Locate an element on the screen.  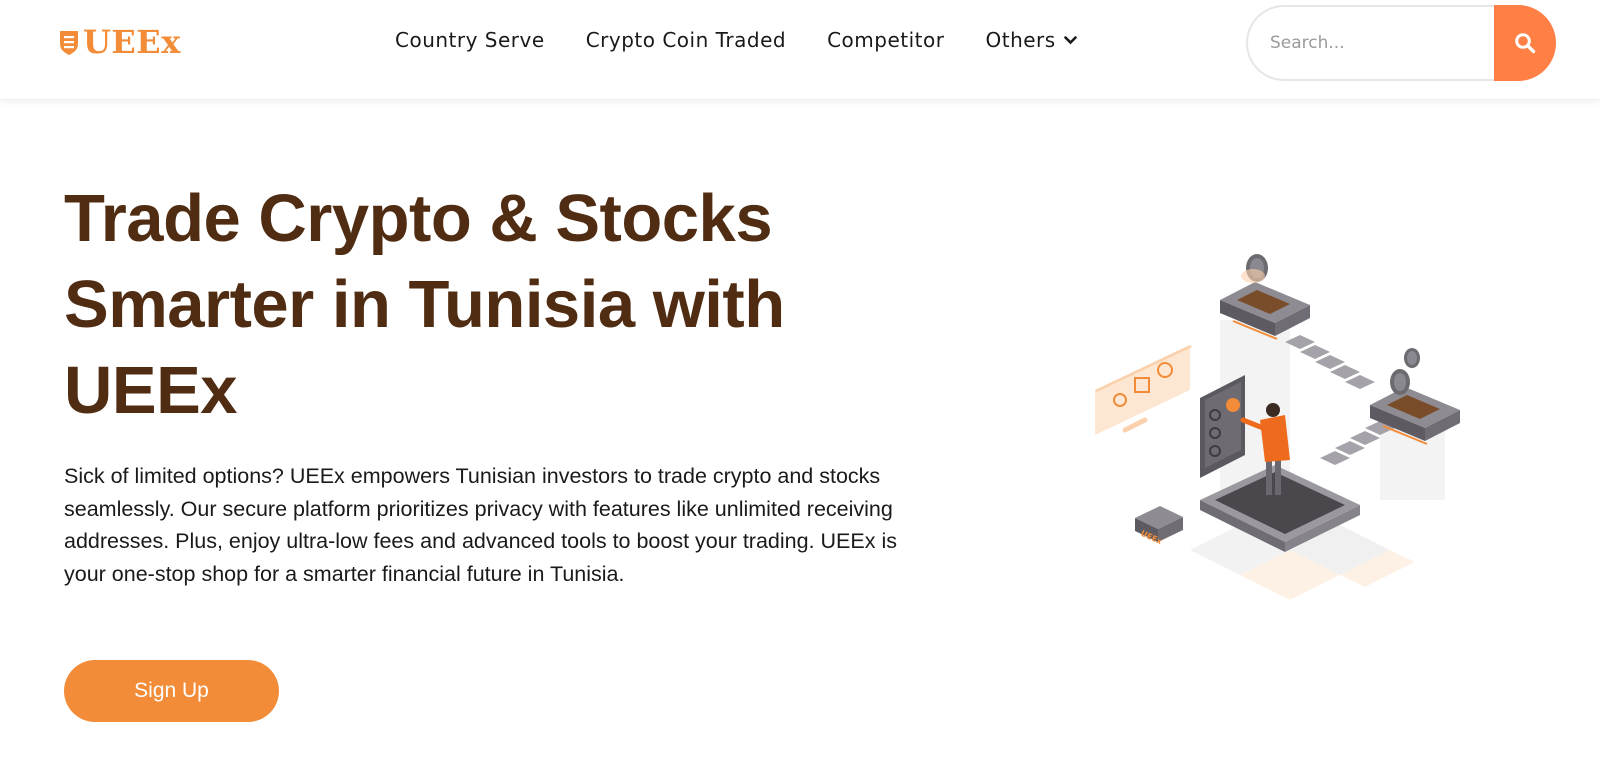
search-icon is located at coordinates (1525, 43).